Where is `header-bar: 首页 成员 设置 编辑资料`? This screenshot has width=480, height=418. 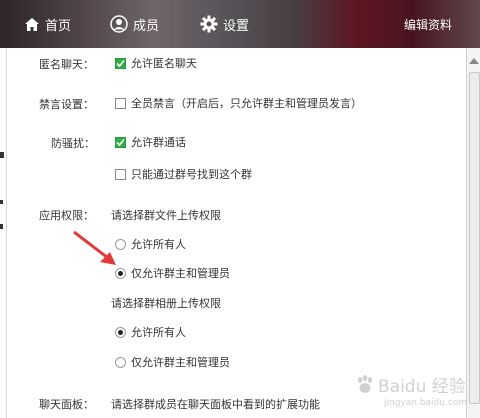 header-bar: 首页 成员 设置 编辑资料 is located at coordinates (240, 24).